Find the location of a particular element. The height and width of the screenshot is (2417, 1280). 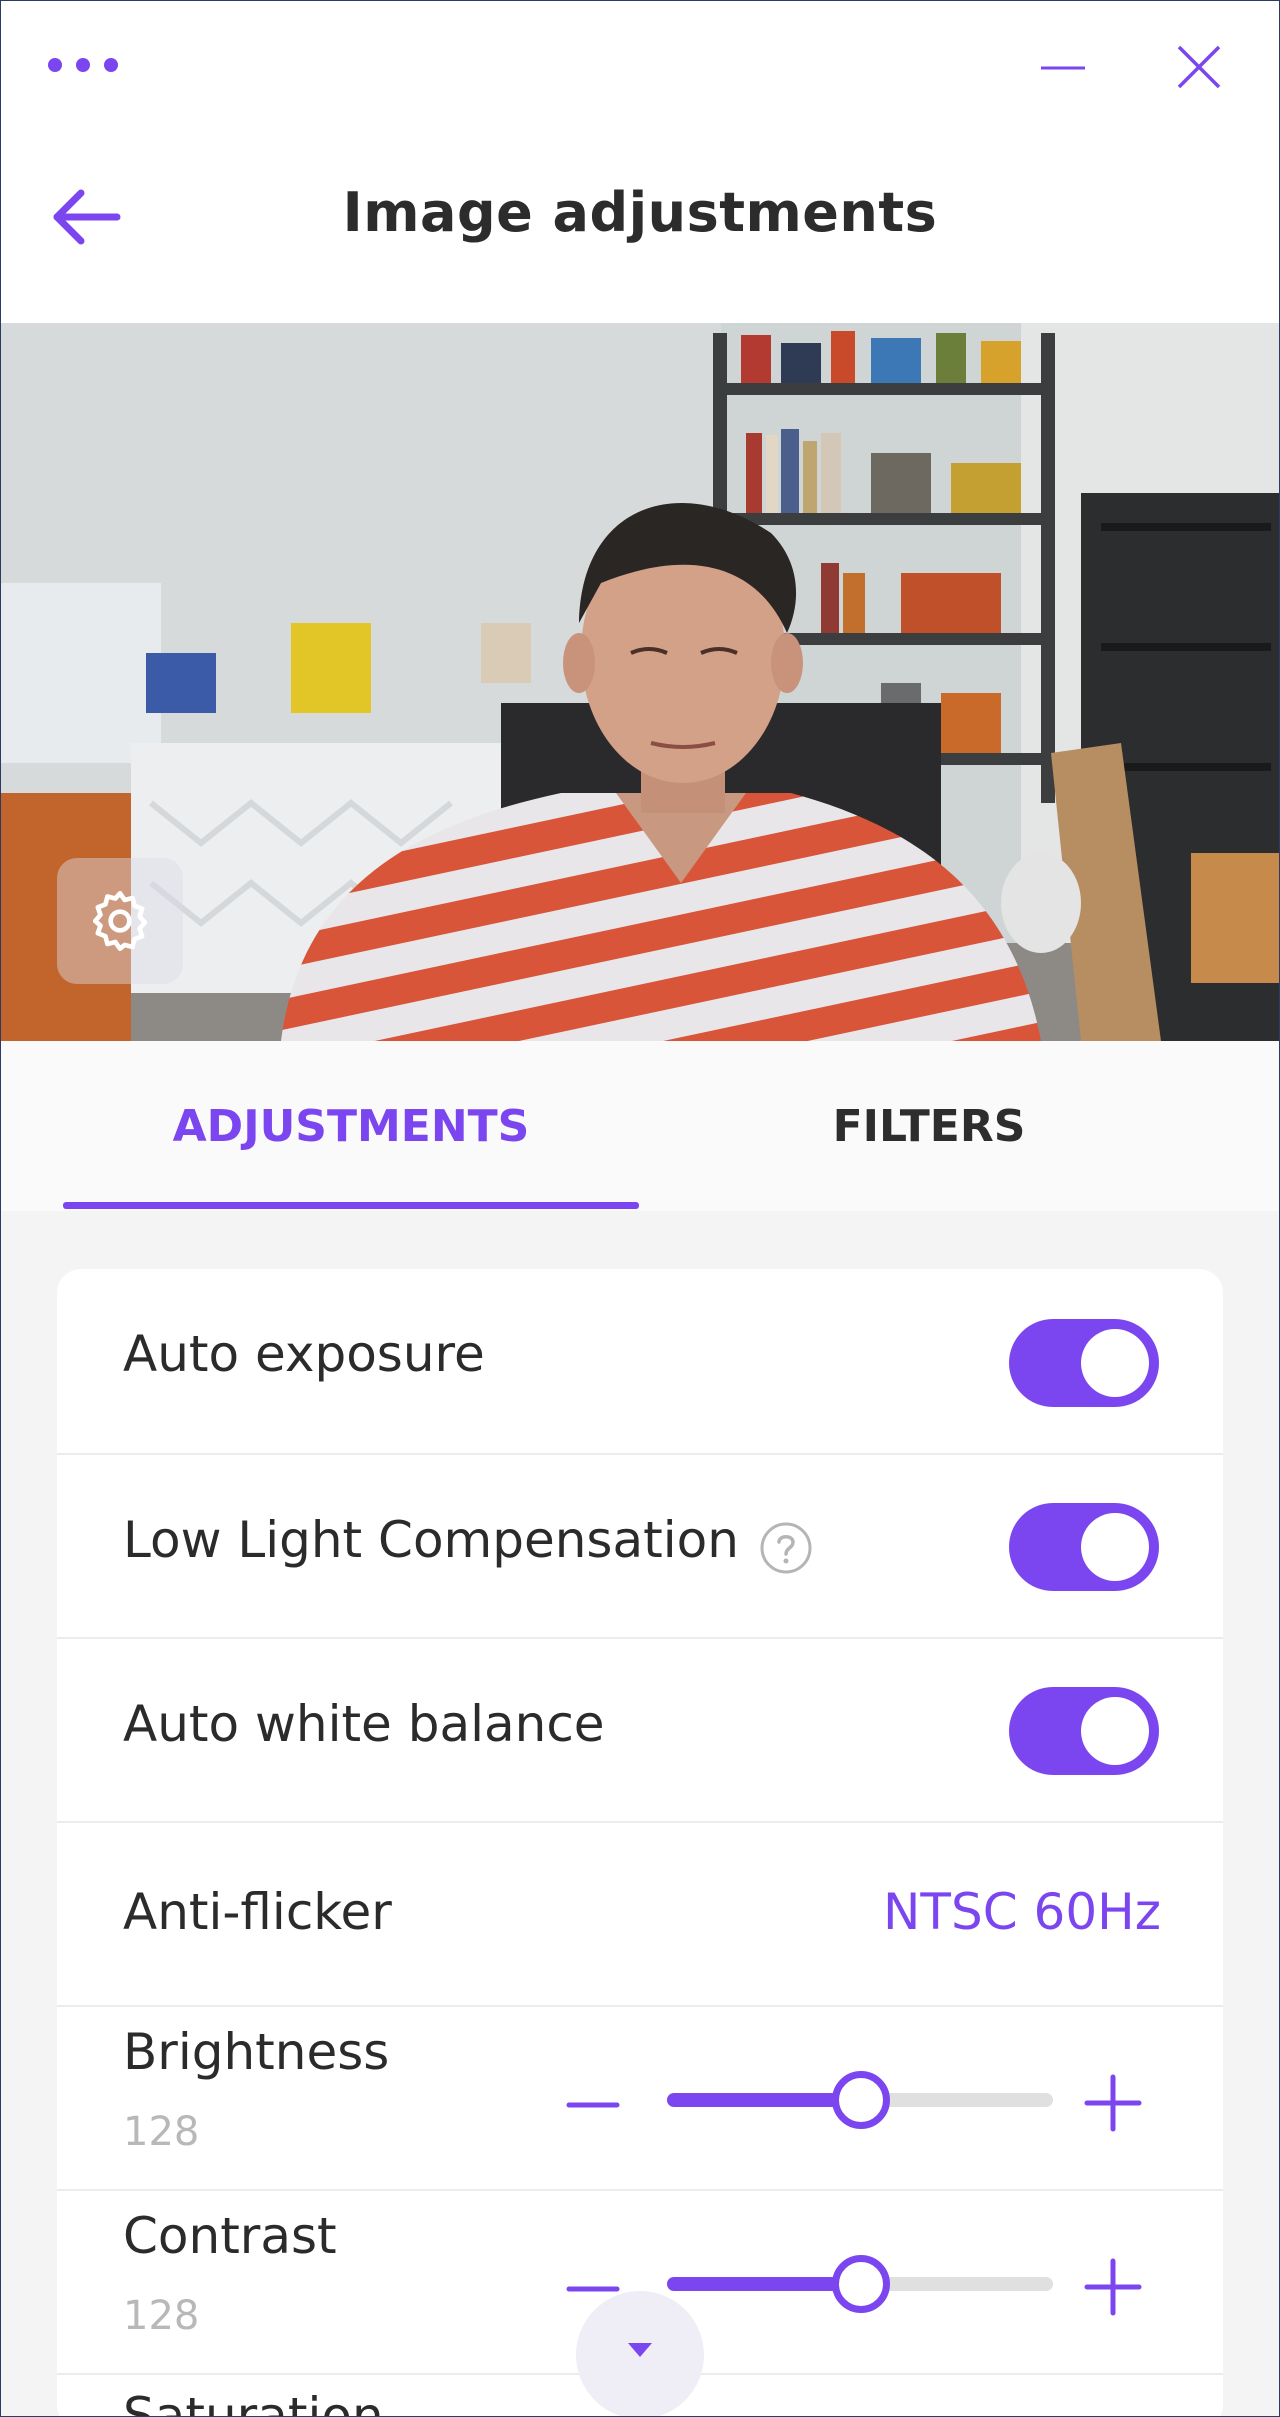

brightness-slider-thumb is located at coordinates (860, 2100).